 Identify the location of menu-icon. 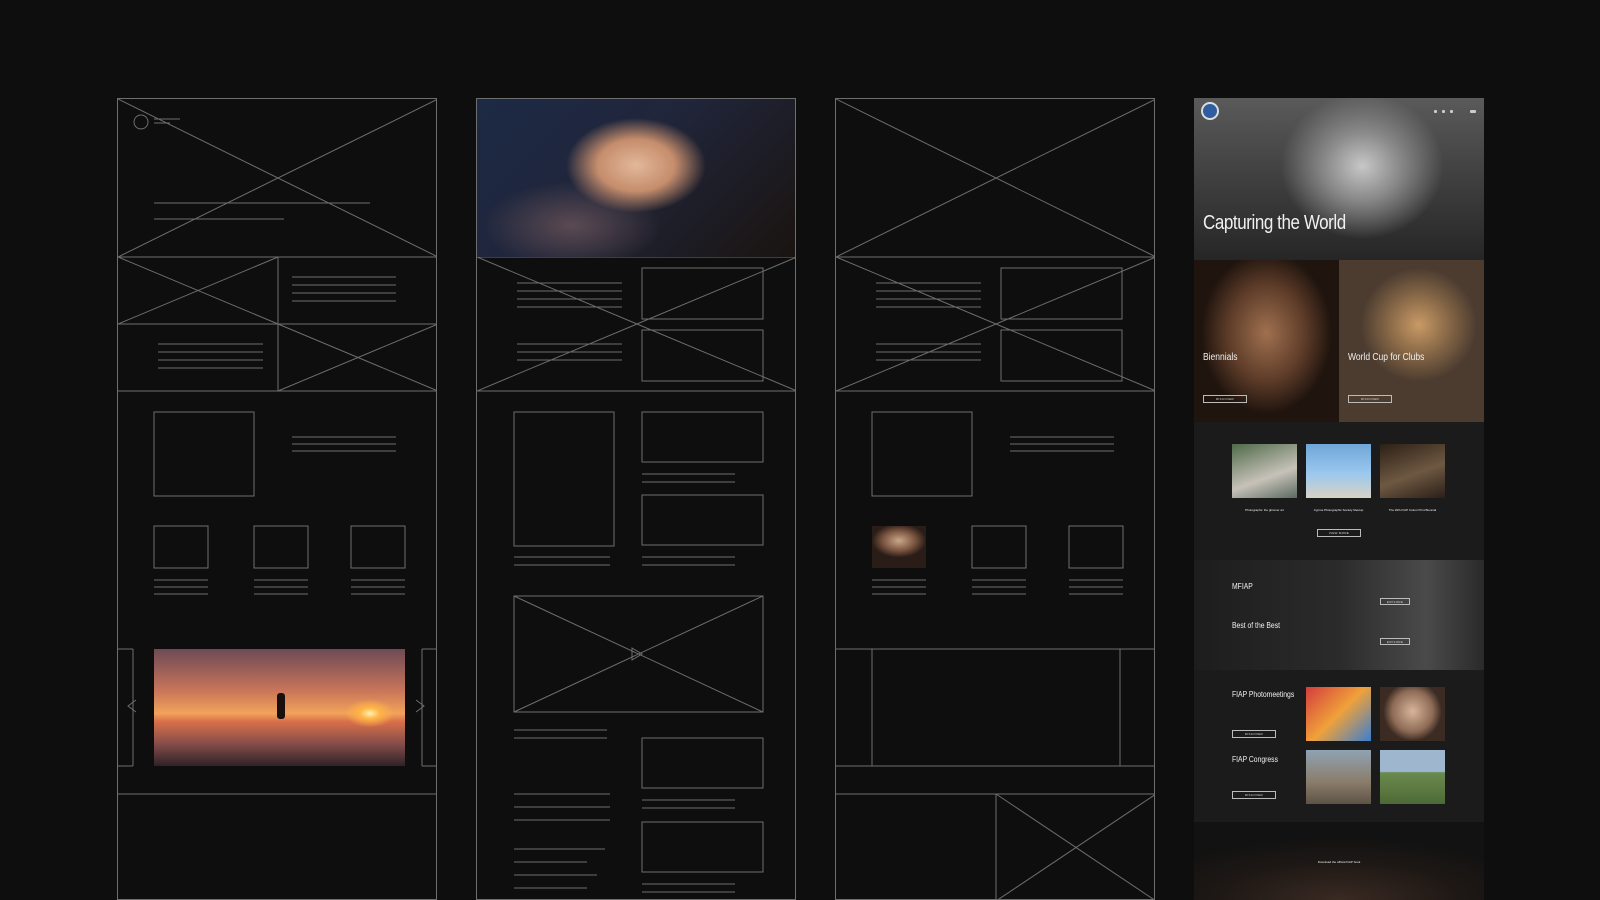
(1473, 111).